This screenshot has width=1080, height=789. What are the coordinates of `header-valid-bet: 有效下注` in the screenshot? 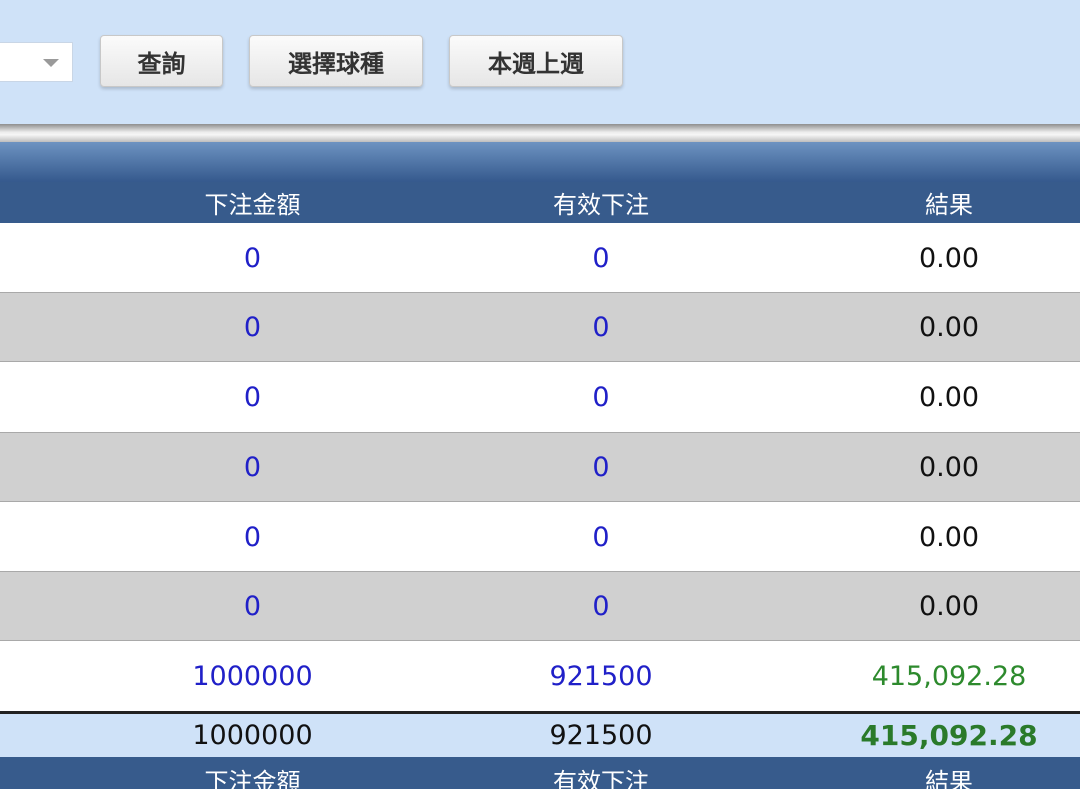 It's located at (601, 205).